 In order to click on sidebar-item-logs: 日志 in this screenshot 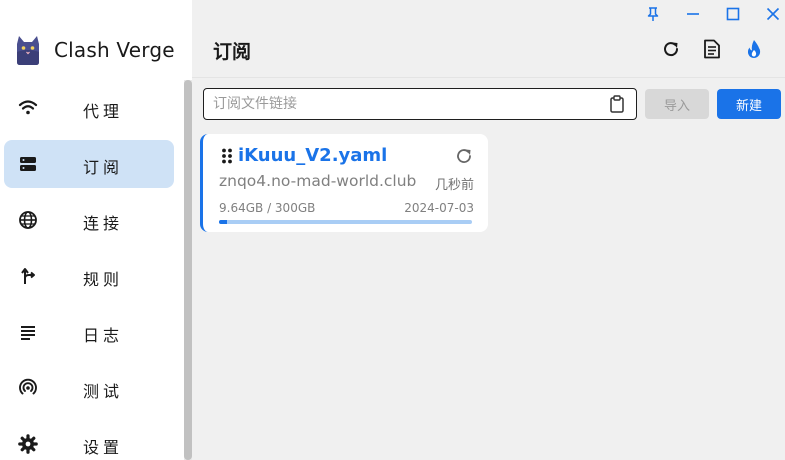, I will do `click(89, 332)`.